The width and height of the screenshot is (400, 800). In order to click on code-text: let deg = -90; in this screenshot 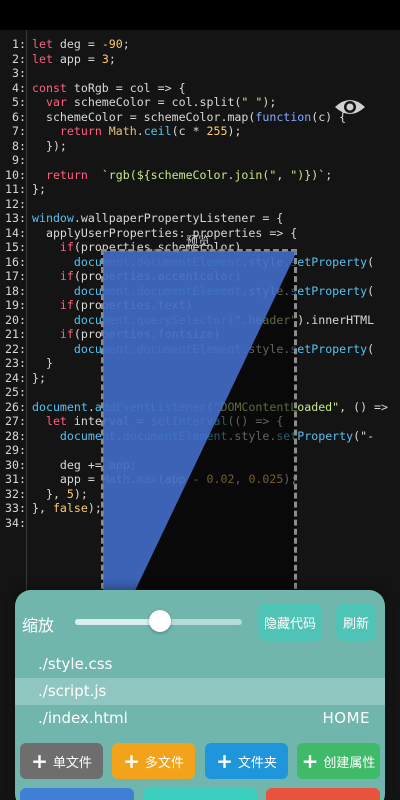, I will do `click(81, 44)`.